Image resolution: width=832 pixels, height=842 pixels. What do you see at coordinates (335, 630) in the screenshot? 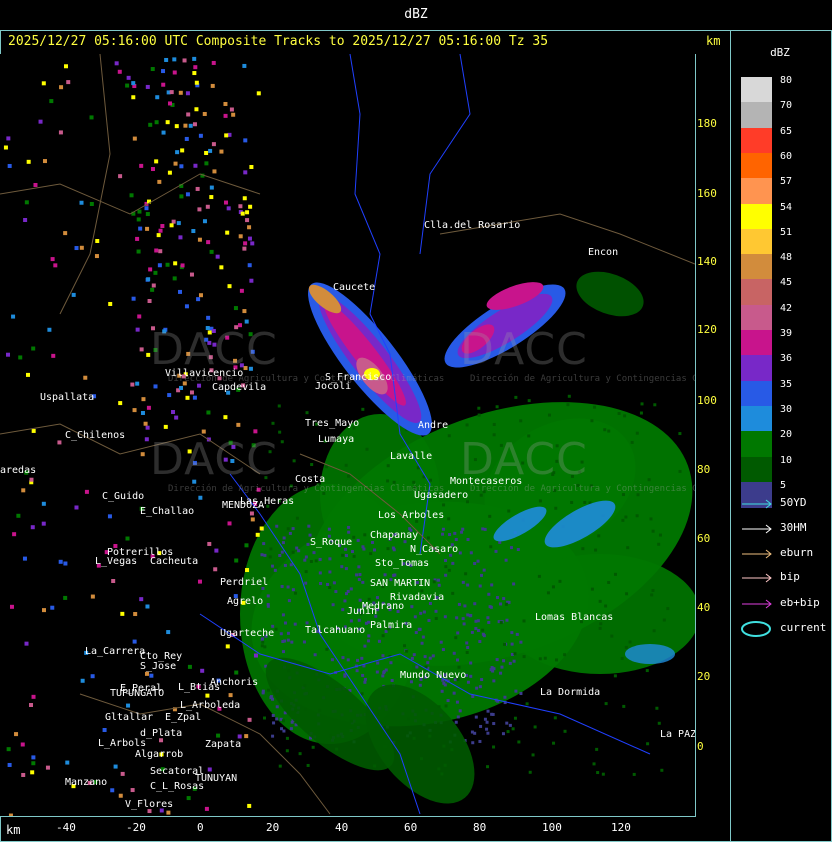
I see `place-label: Talcahuano` at bounding box center [335, 630].